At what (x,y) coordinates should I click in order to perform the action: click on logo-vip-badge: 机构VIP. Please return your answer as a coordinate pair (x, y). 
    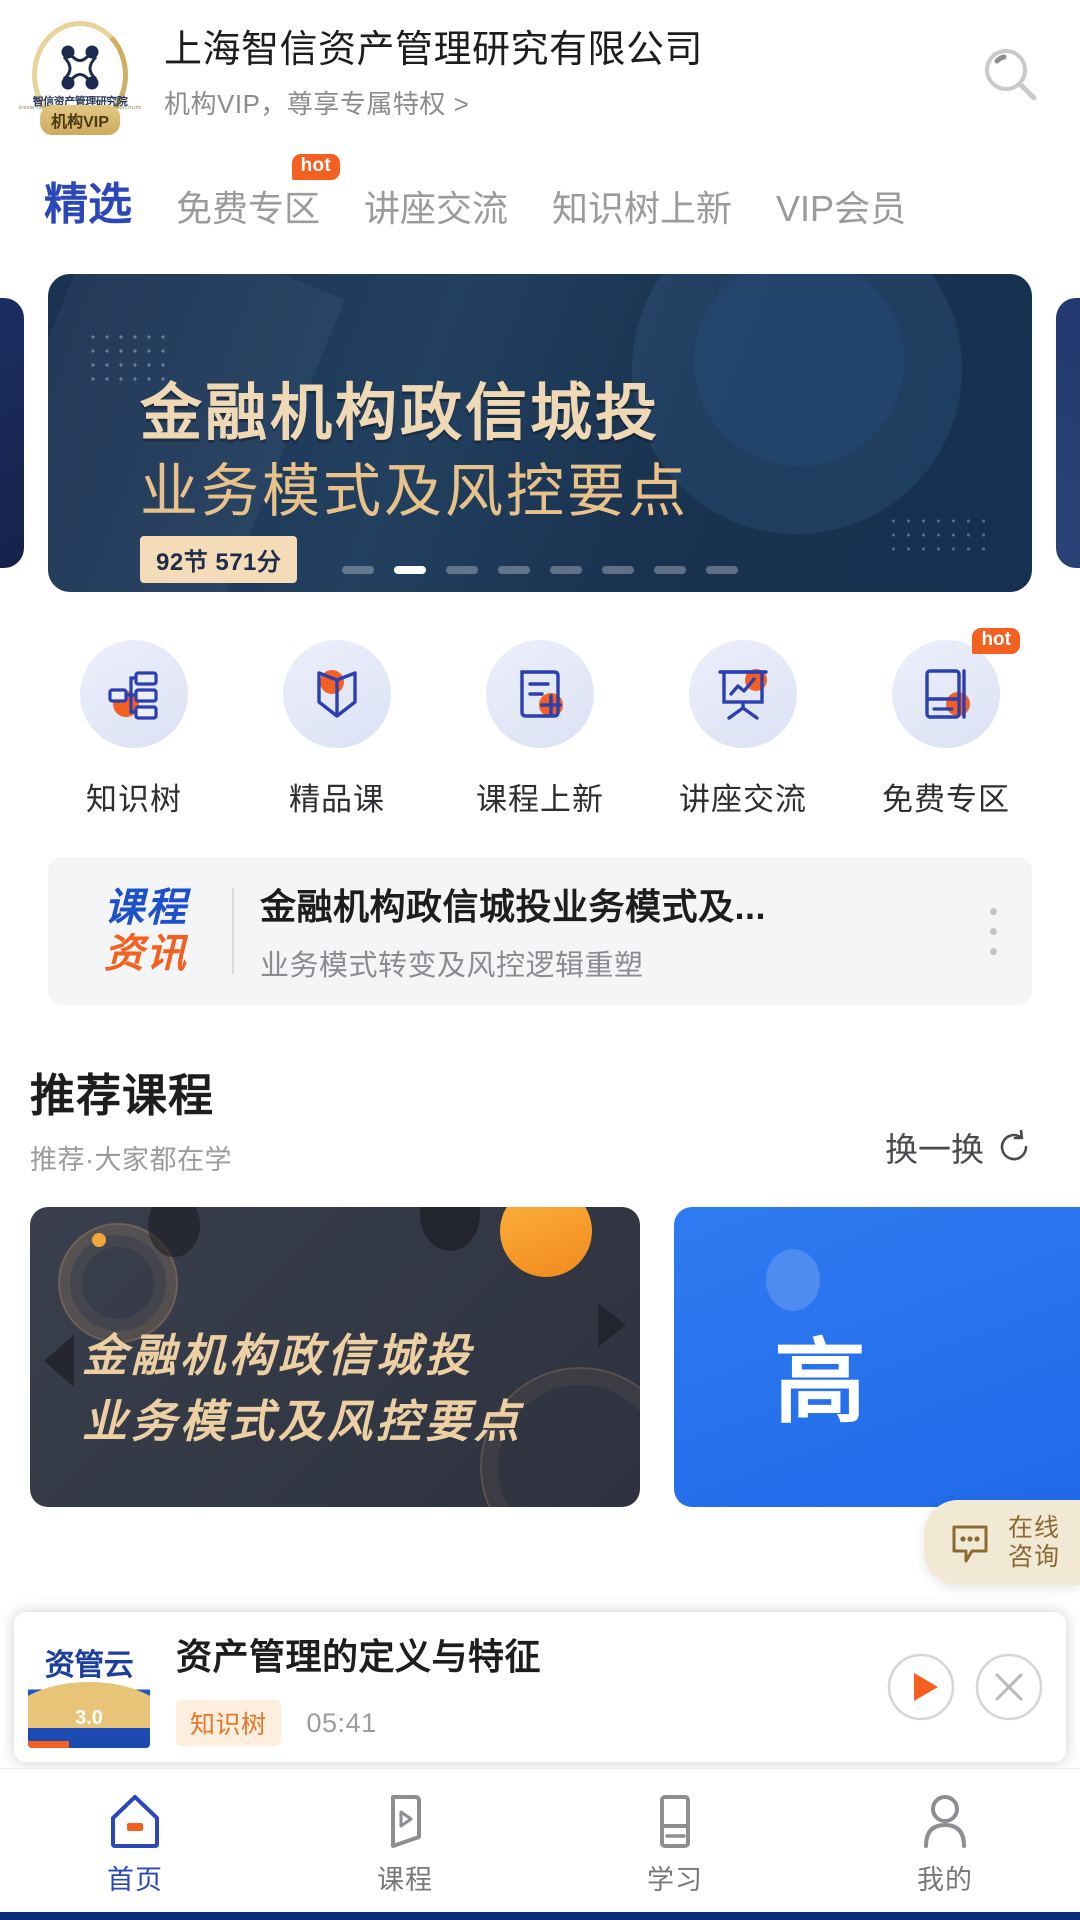
    Looking at the image, I should click on (80, 120).